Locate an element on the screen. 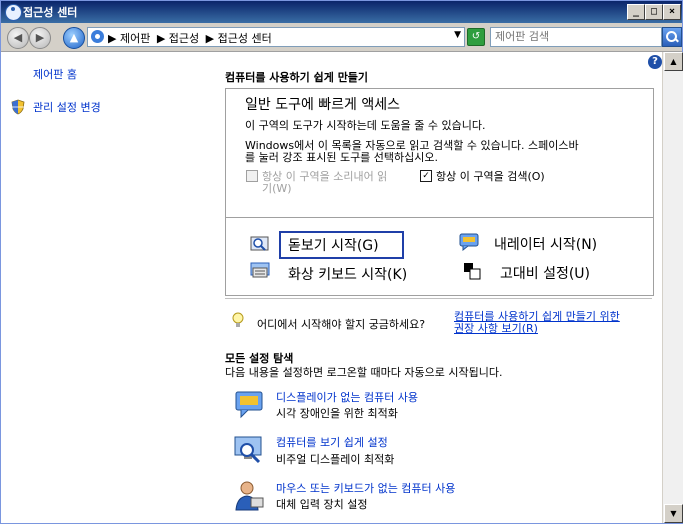 The image size is (683, 524). back-button: ◀ is located at coordinates (18, 38).